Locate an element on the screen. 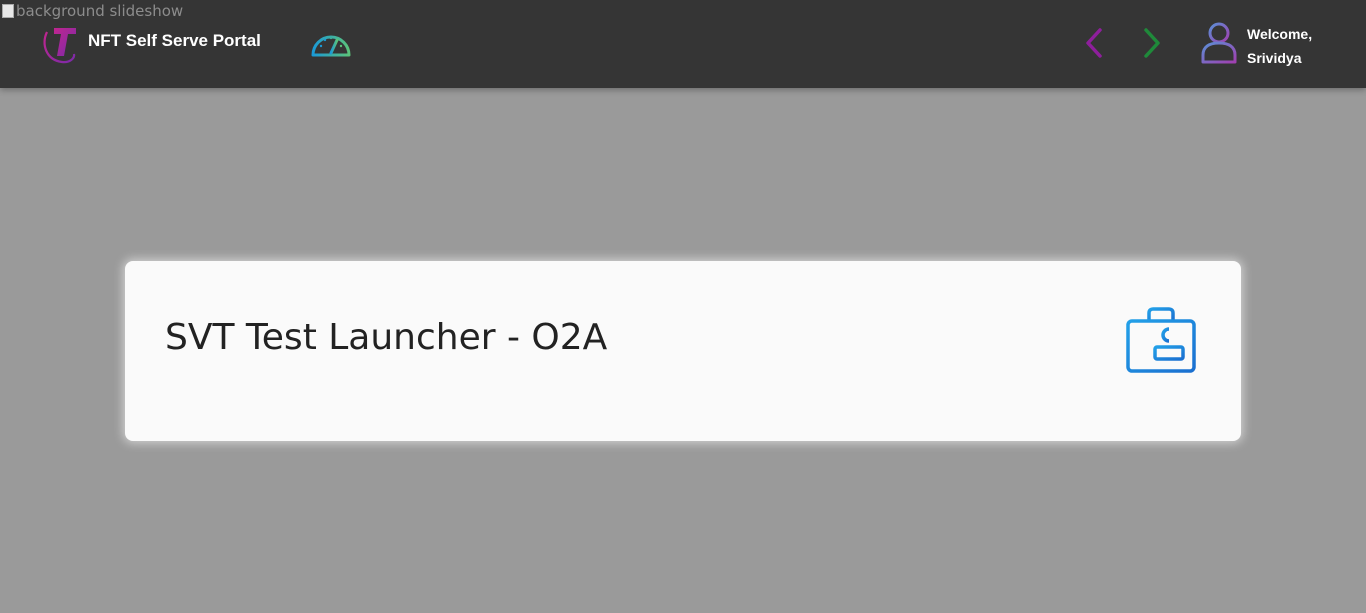 The width and height of the screenshot is (1366, 613). telstra-logo-icon is located at coordinates (60, 43).